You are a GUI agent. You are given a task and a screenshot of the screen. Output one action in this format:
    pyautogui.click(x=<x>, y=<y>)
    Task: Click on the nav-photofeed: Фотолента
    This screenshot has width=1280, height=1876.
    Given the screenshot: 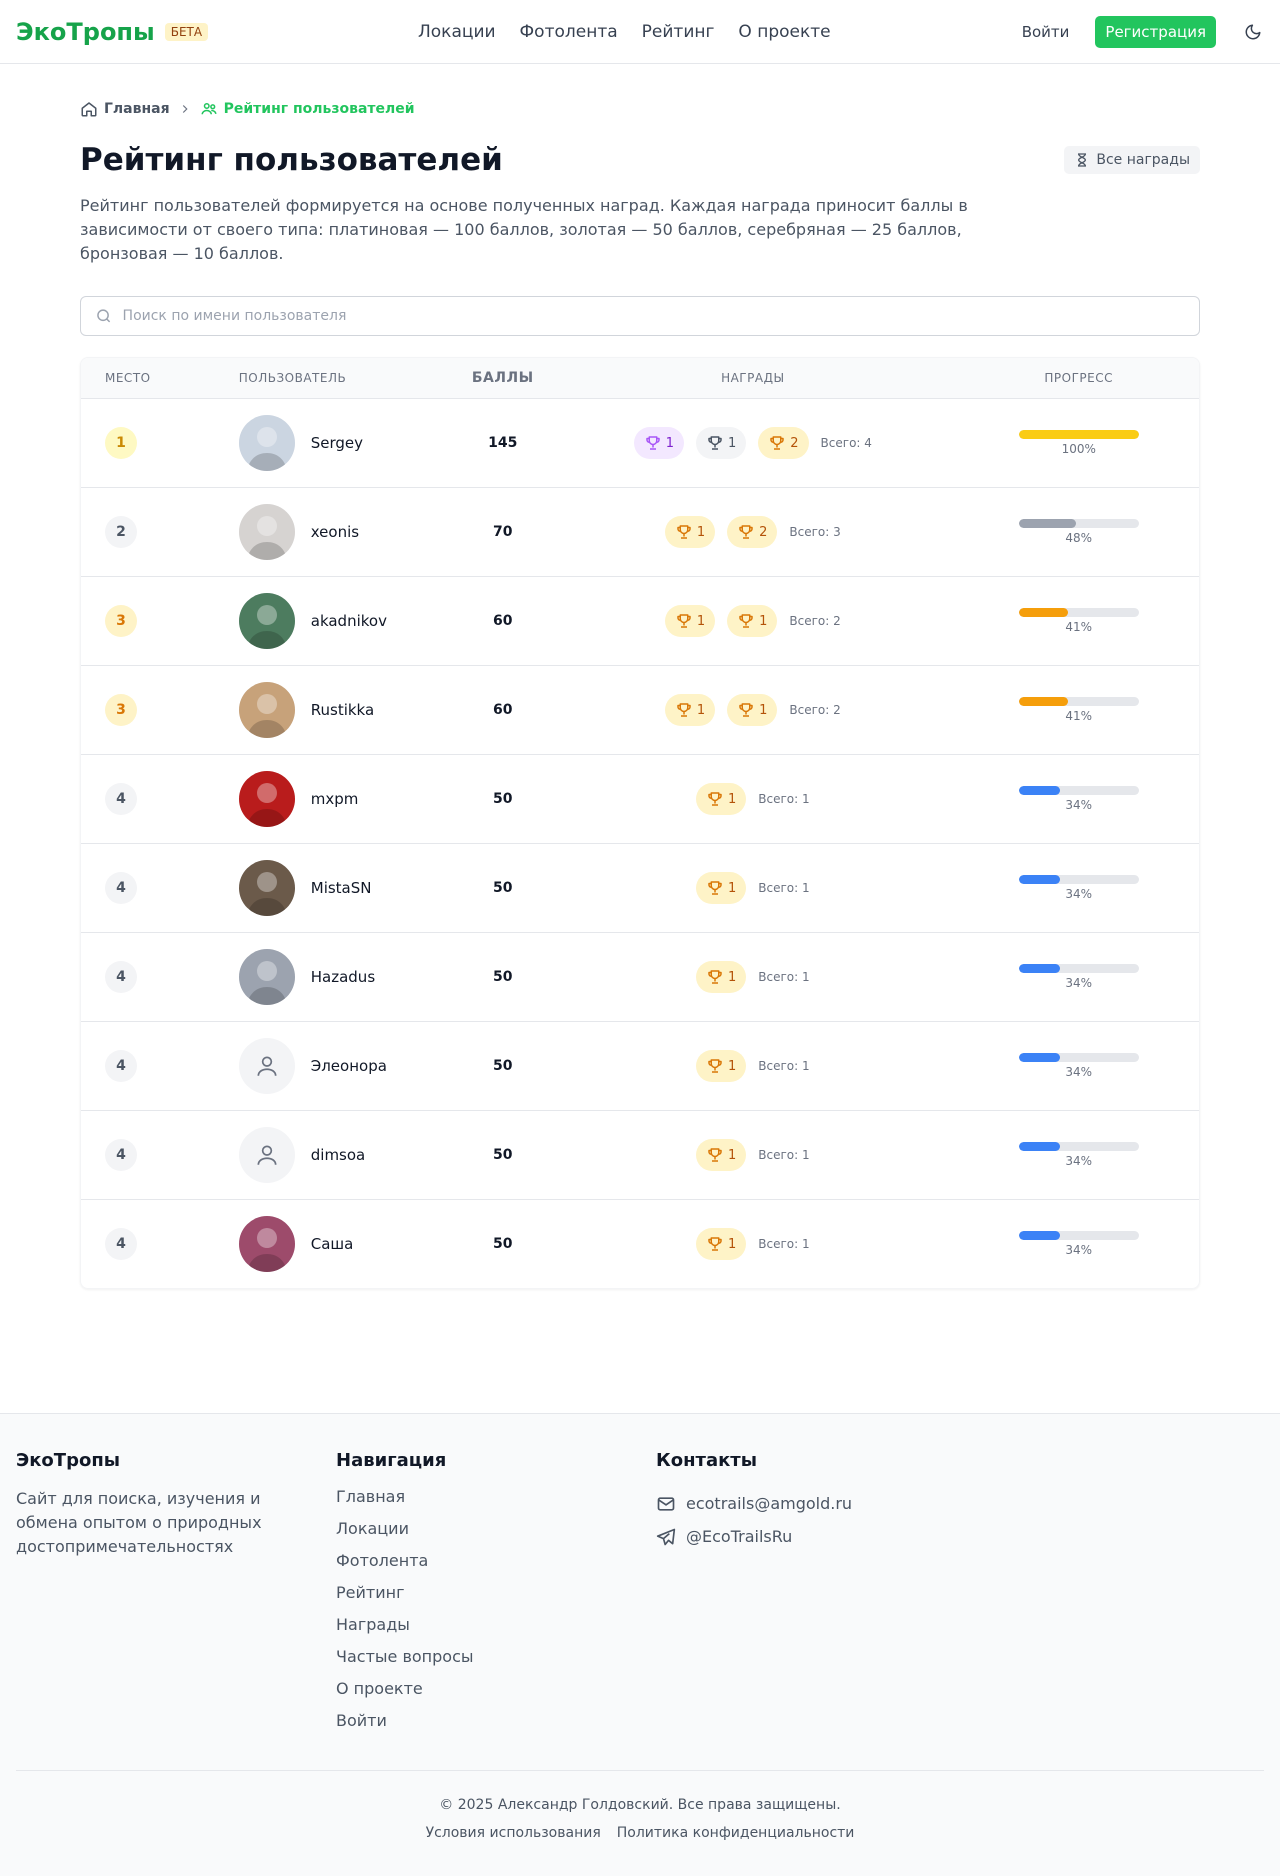 What is the action you would take?
    pyautogui.click(x=569, y=32)
    